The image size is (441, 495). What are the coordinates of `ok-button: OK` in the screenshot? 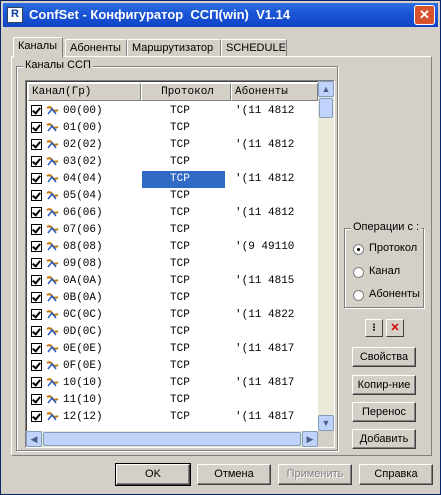 It's located at (153, 474).